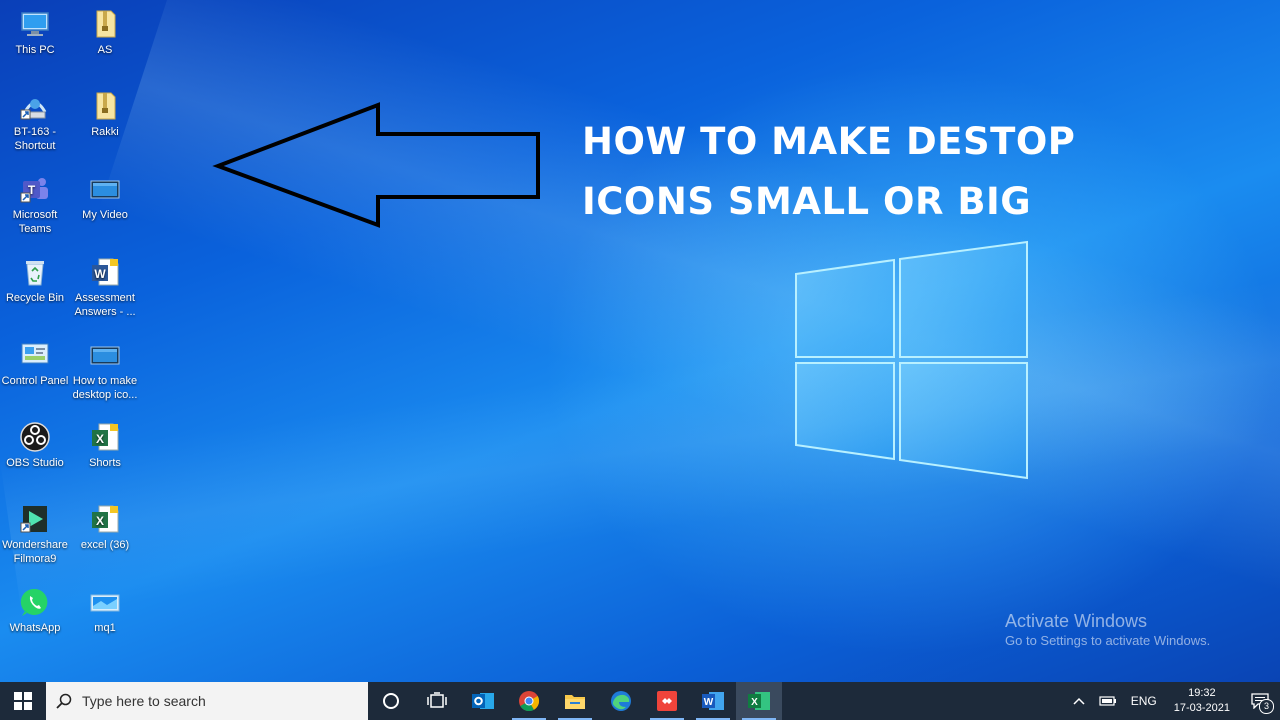 This screenshot has height=720, width=1280. I want to click on activate-windows-subtitle: Go to Settings to activate Windows., so click(1108, 640).